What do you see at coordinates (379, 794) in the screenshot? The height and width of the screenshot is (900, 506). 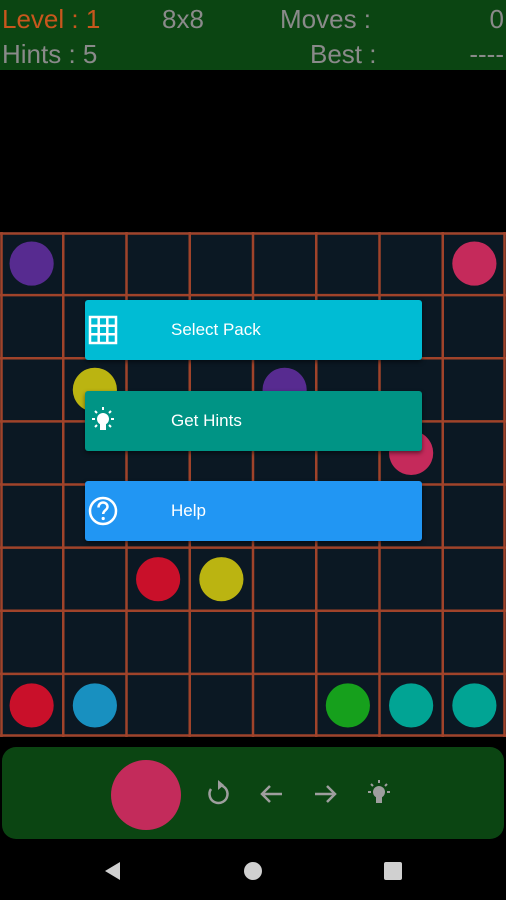 I see `hint-bulb-icon` at bounding box center [379, 794].